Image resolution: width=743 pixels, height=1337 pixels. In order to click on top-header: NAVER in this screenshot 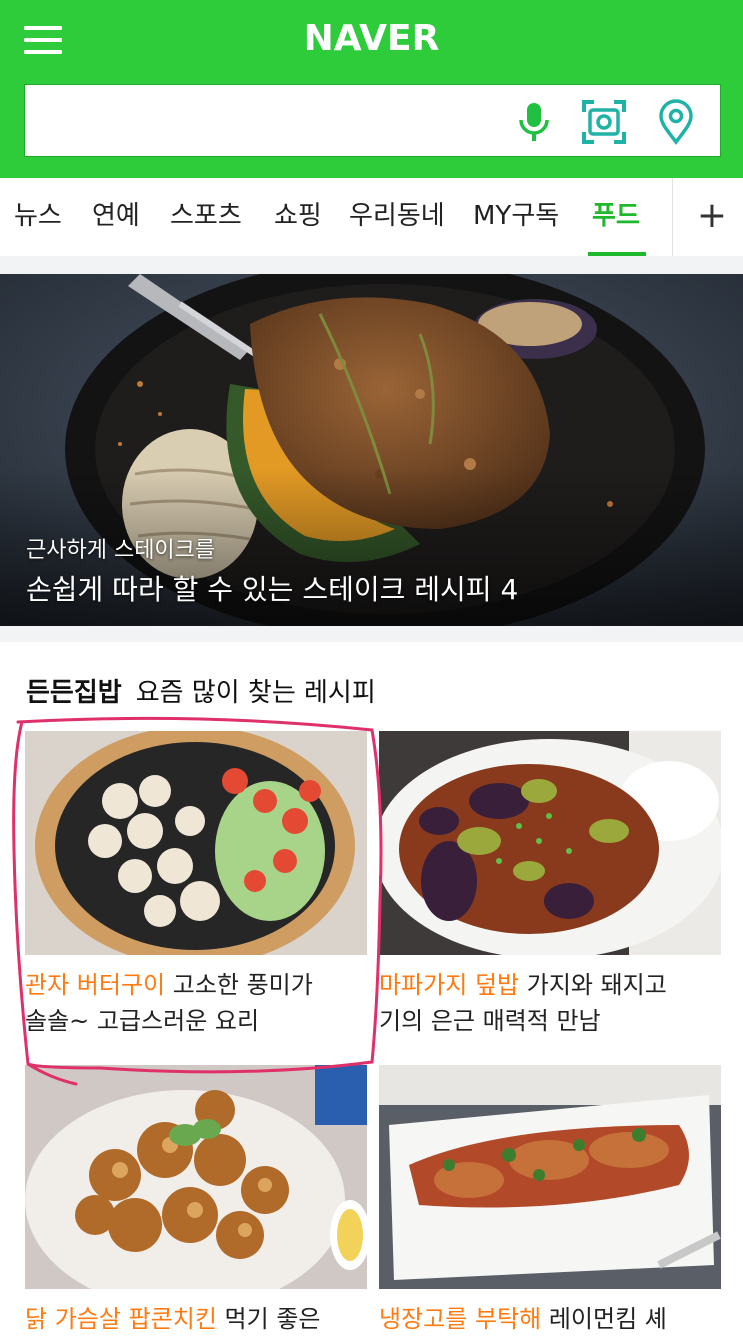, I will do `click(371, 89)`.